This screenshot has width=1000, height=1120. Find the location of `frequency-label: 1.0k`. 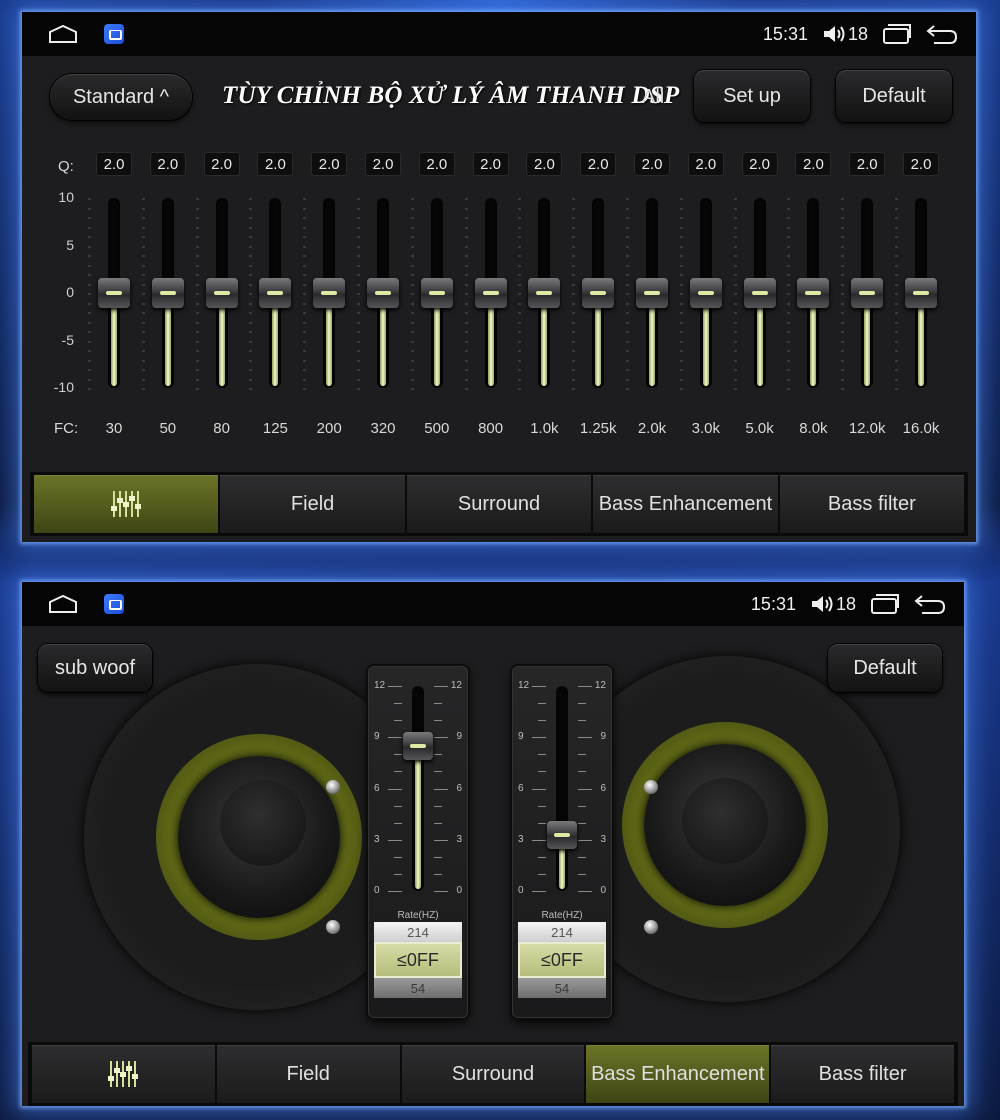

frequency-label: 1.0k is located at coordinates (544, 428).